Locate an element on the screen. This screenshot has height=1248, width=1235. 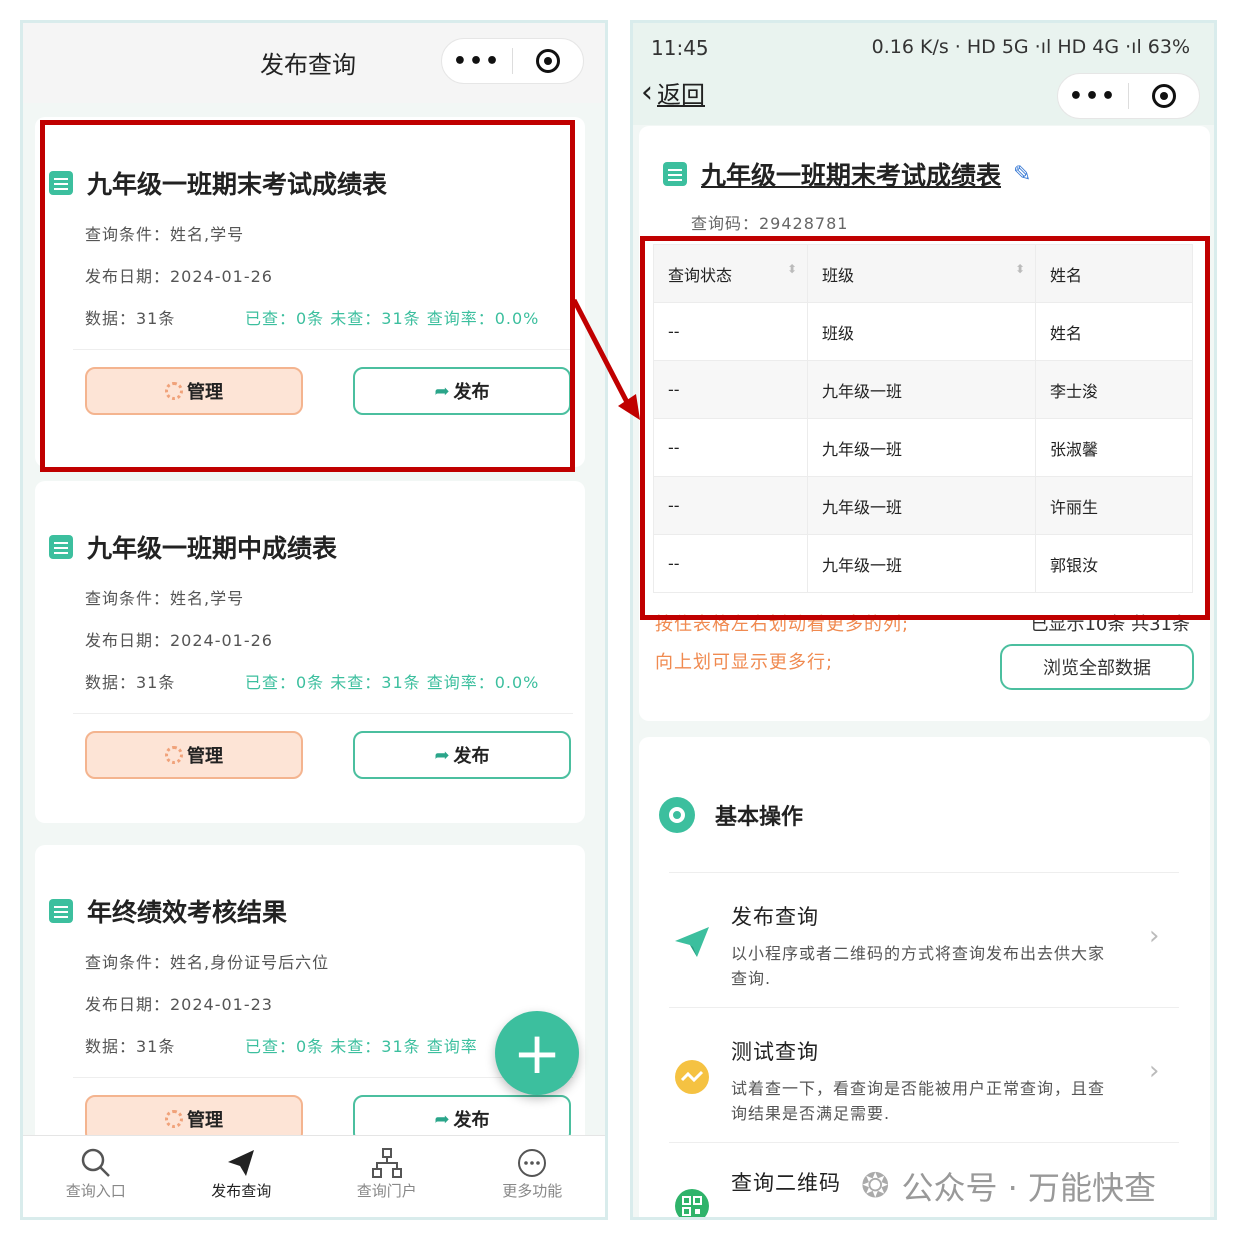
op-test-query: 测试查询 试着查一下，看查询是否能被用户正常查询，且查询结果是否满足需要. › is located at coordinates (924, 1077).